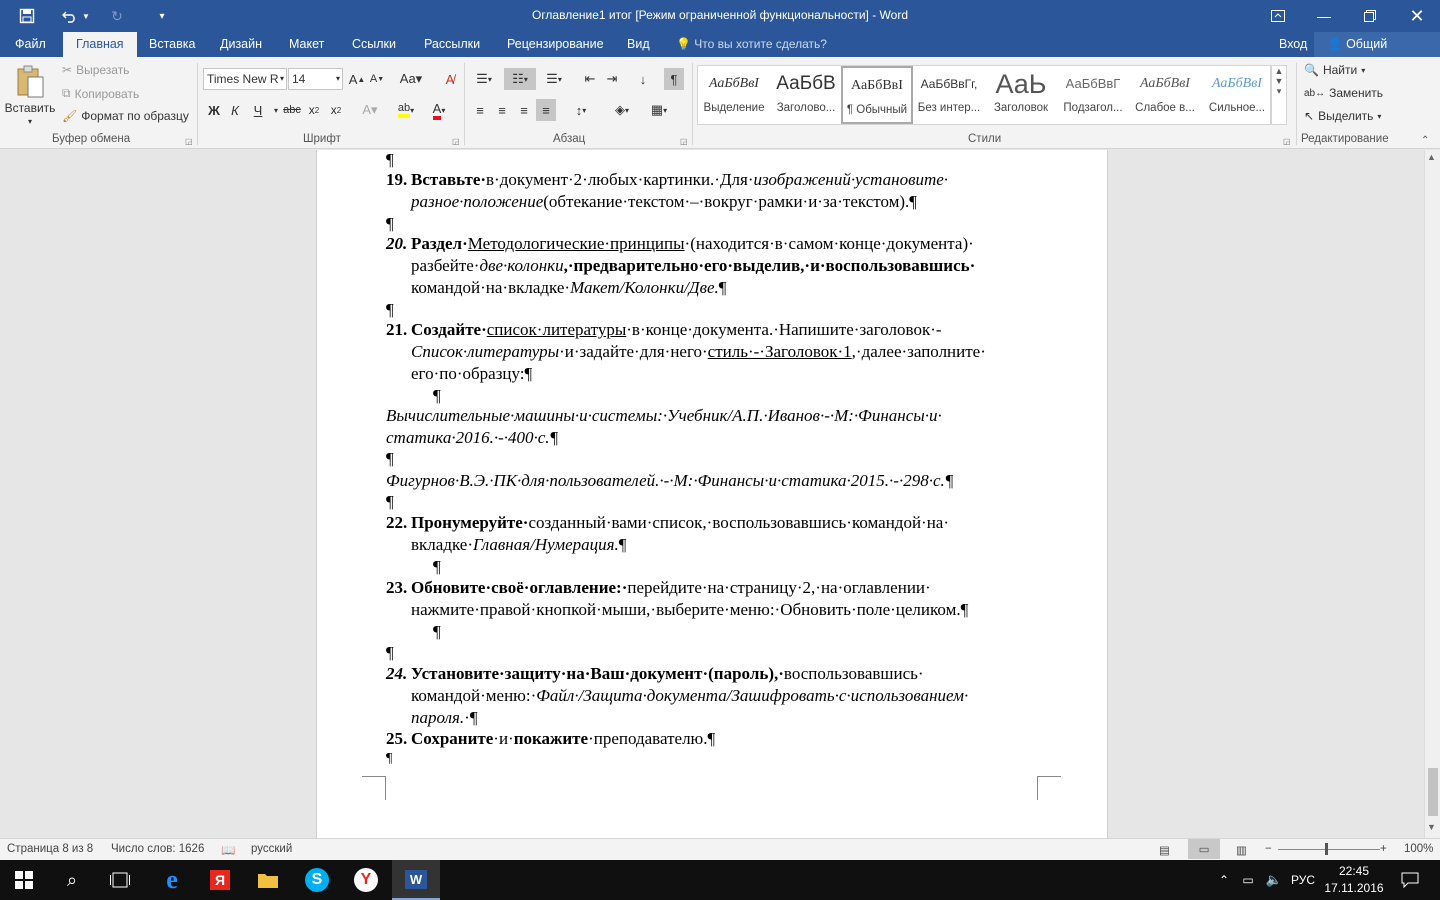  What do you see at coordinates (377, 79) in the screenshot?
I see `shrink-font-button: A ▼` at bounding box center [377, 79].